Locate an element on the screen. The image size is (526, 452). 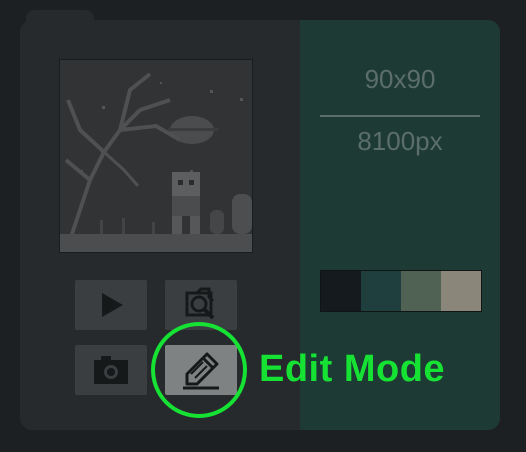
camera-icon is located at coordinates (111, 370).